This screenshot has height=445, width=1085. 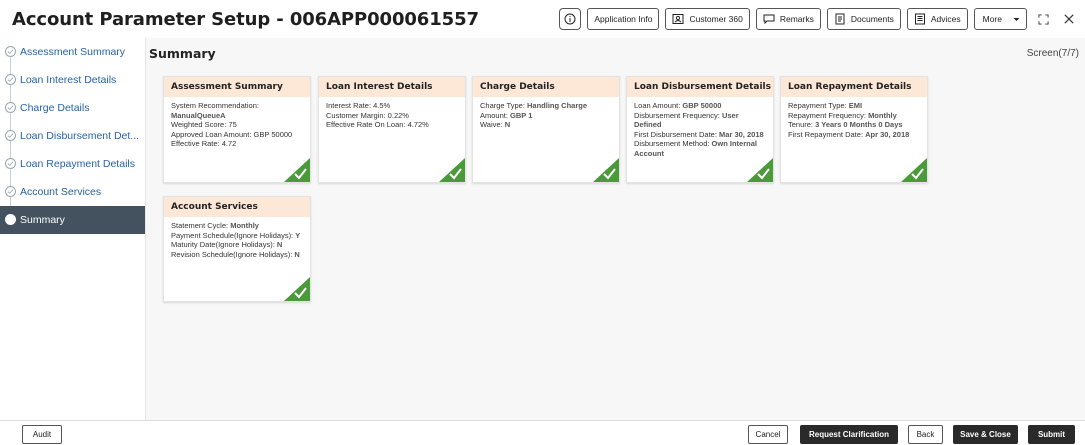 I want to click on documents-button: Documents, so click(x=863, y=19).